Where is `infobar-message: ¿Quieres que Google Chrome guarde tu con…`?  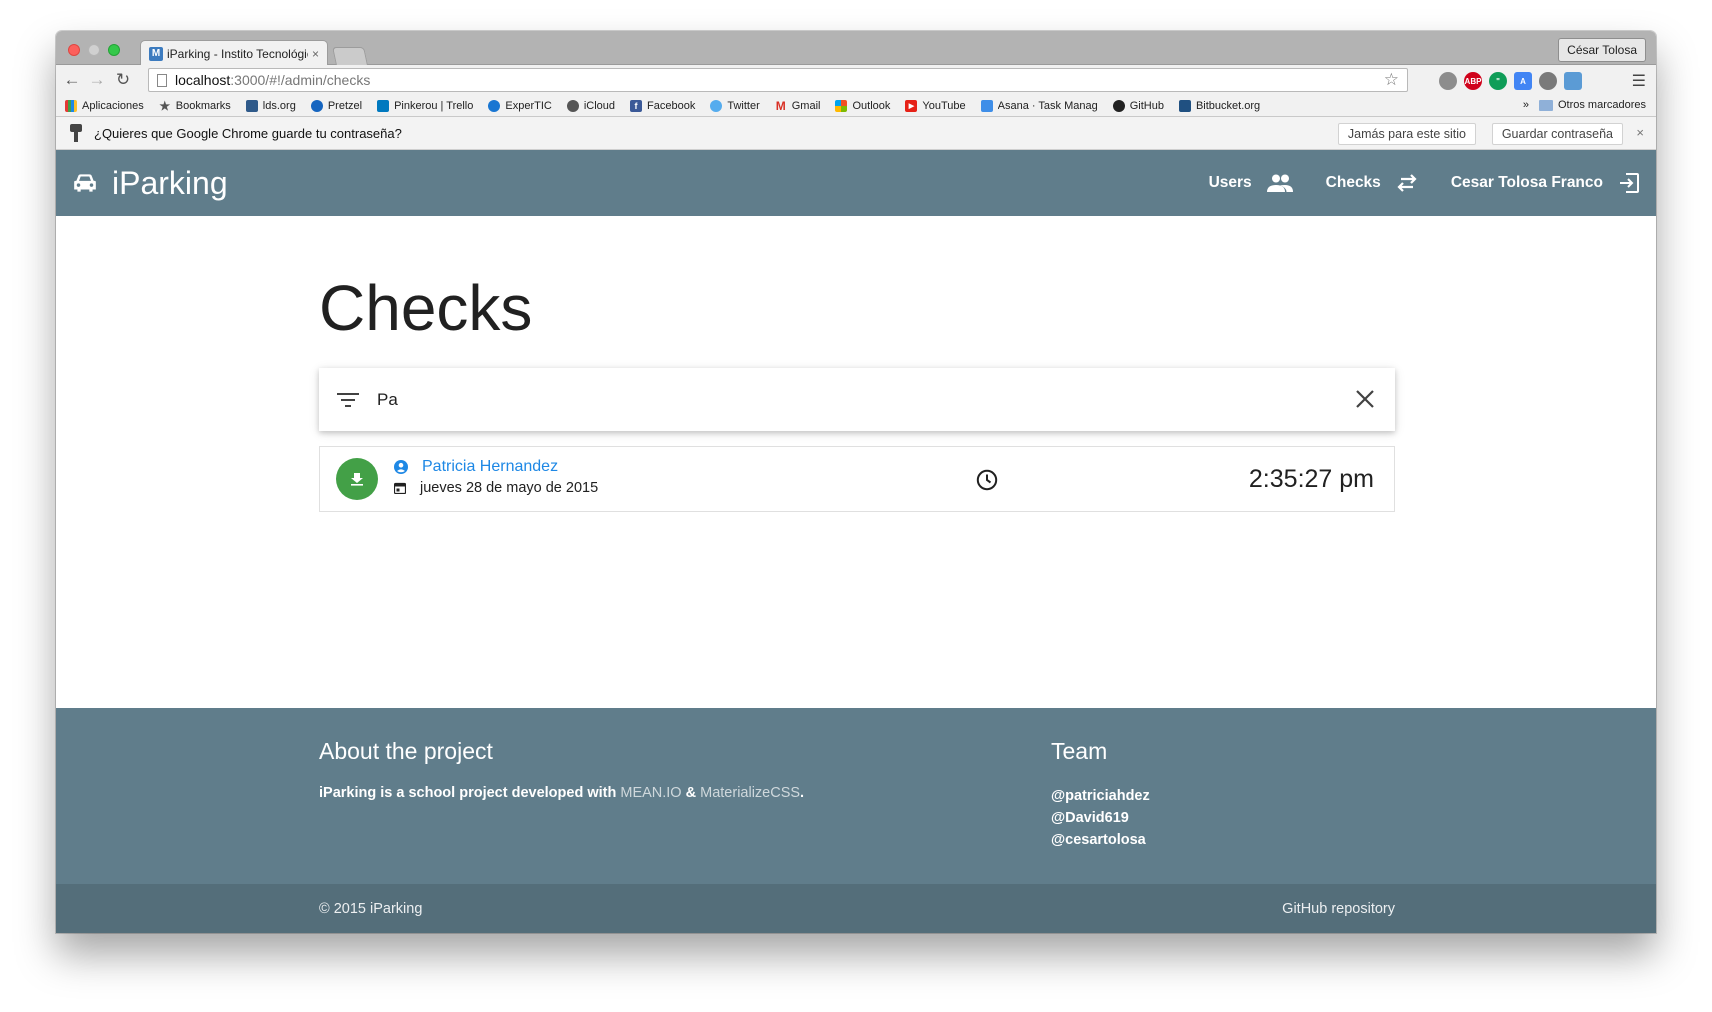 infobar-message: ¿Quieres que Google Chrome guarde tu con… is located at coordinates (248, 133).